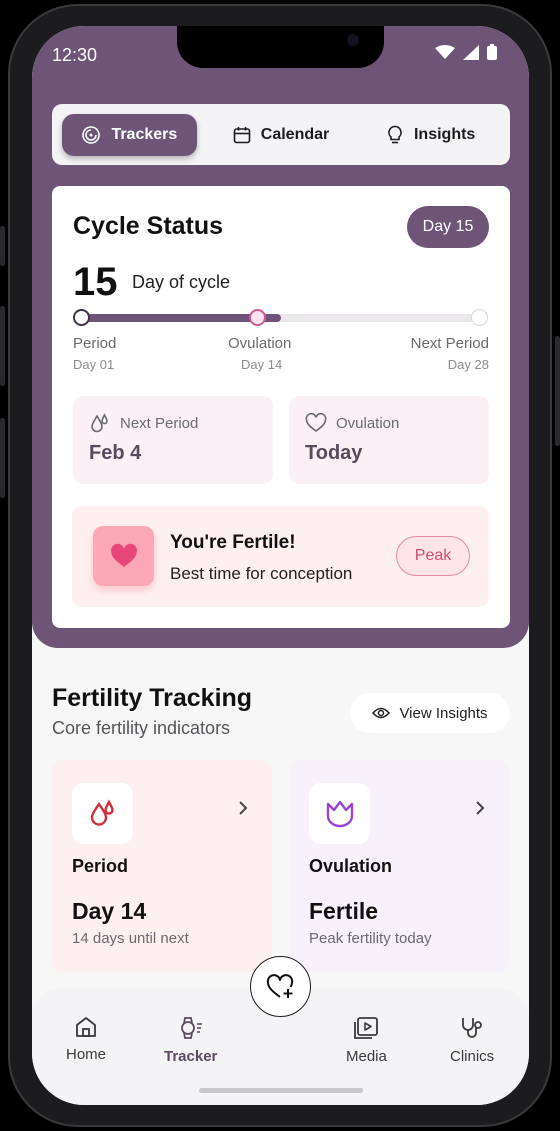  I want to click on watch-icon, so click(191, 1028).